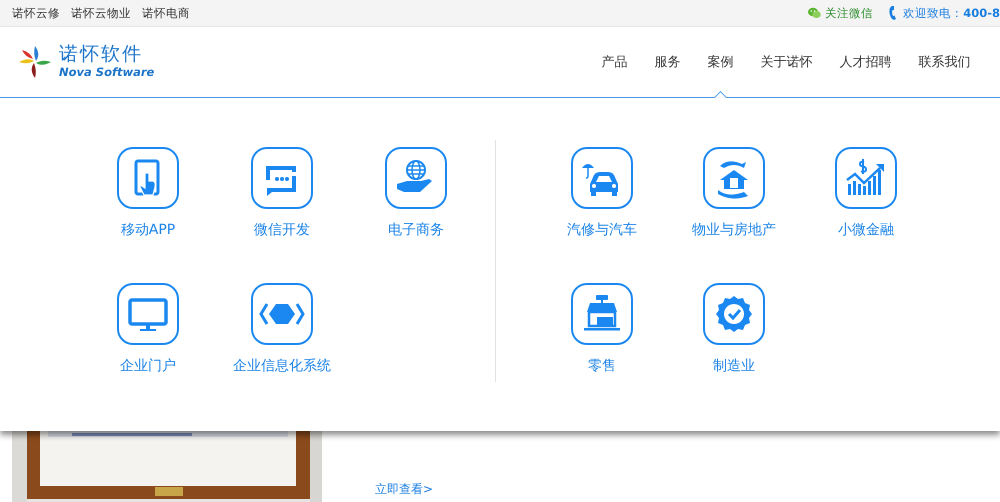 This screenshot has width=1000, height=502. Describe the element at coordinates (786, 62) in the screenshot. I see `nav-item: 关于诺怀` at that location.